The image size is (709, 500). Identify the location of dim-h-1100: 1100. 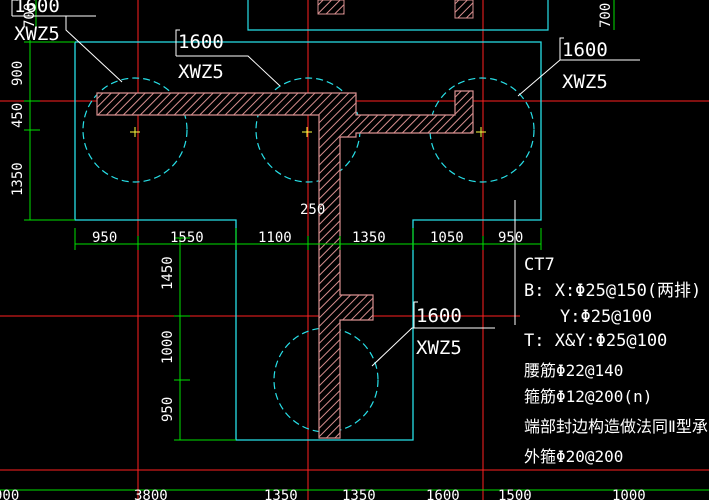
(275, 238).